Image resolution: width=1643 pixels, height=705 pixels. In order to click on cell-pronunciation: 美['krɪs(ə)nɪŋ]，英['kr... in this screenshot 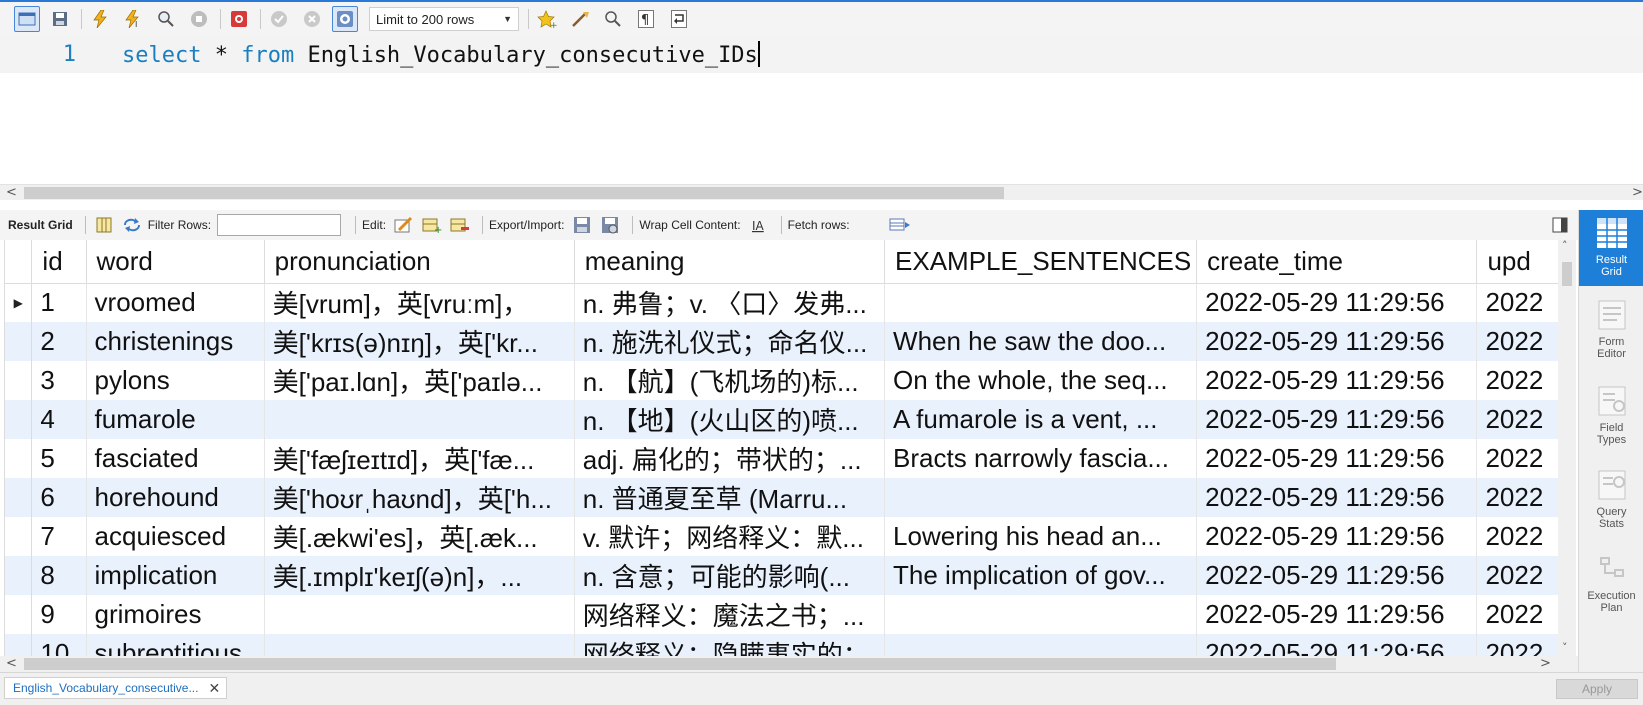, I will do `click(419, 341)`.